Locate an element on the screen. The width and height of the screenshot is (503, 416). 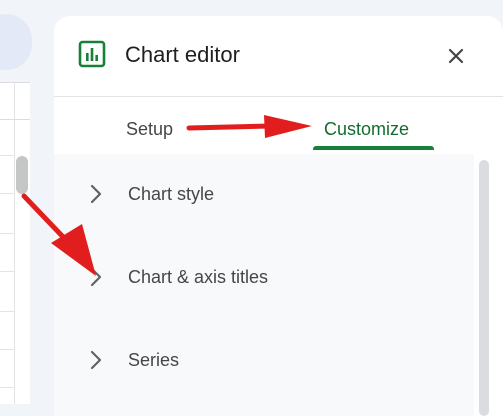
column-header-cell is located at coordinates (15, 101).